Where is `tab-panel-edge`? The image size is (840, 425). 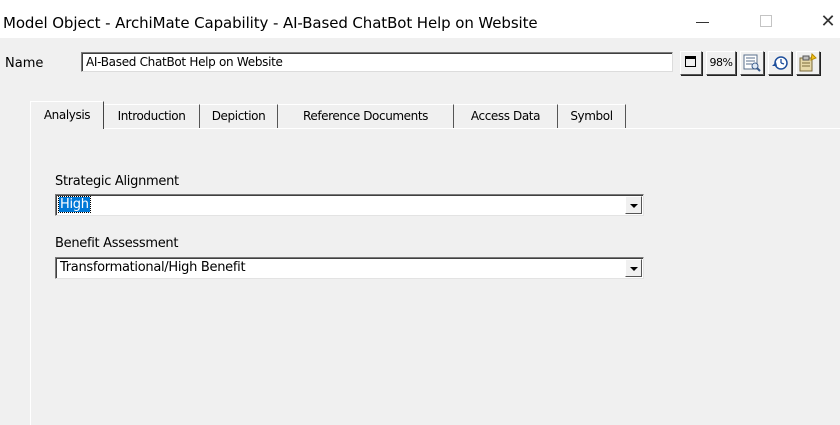 tab-panel-edge is located at coordinates (30, 276).